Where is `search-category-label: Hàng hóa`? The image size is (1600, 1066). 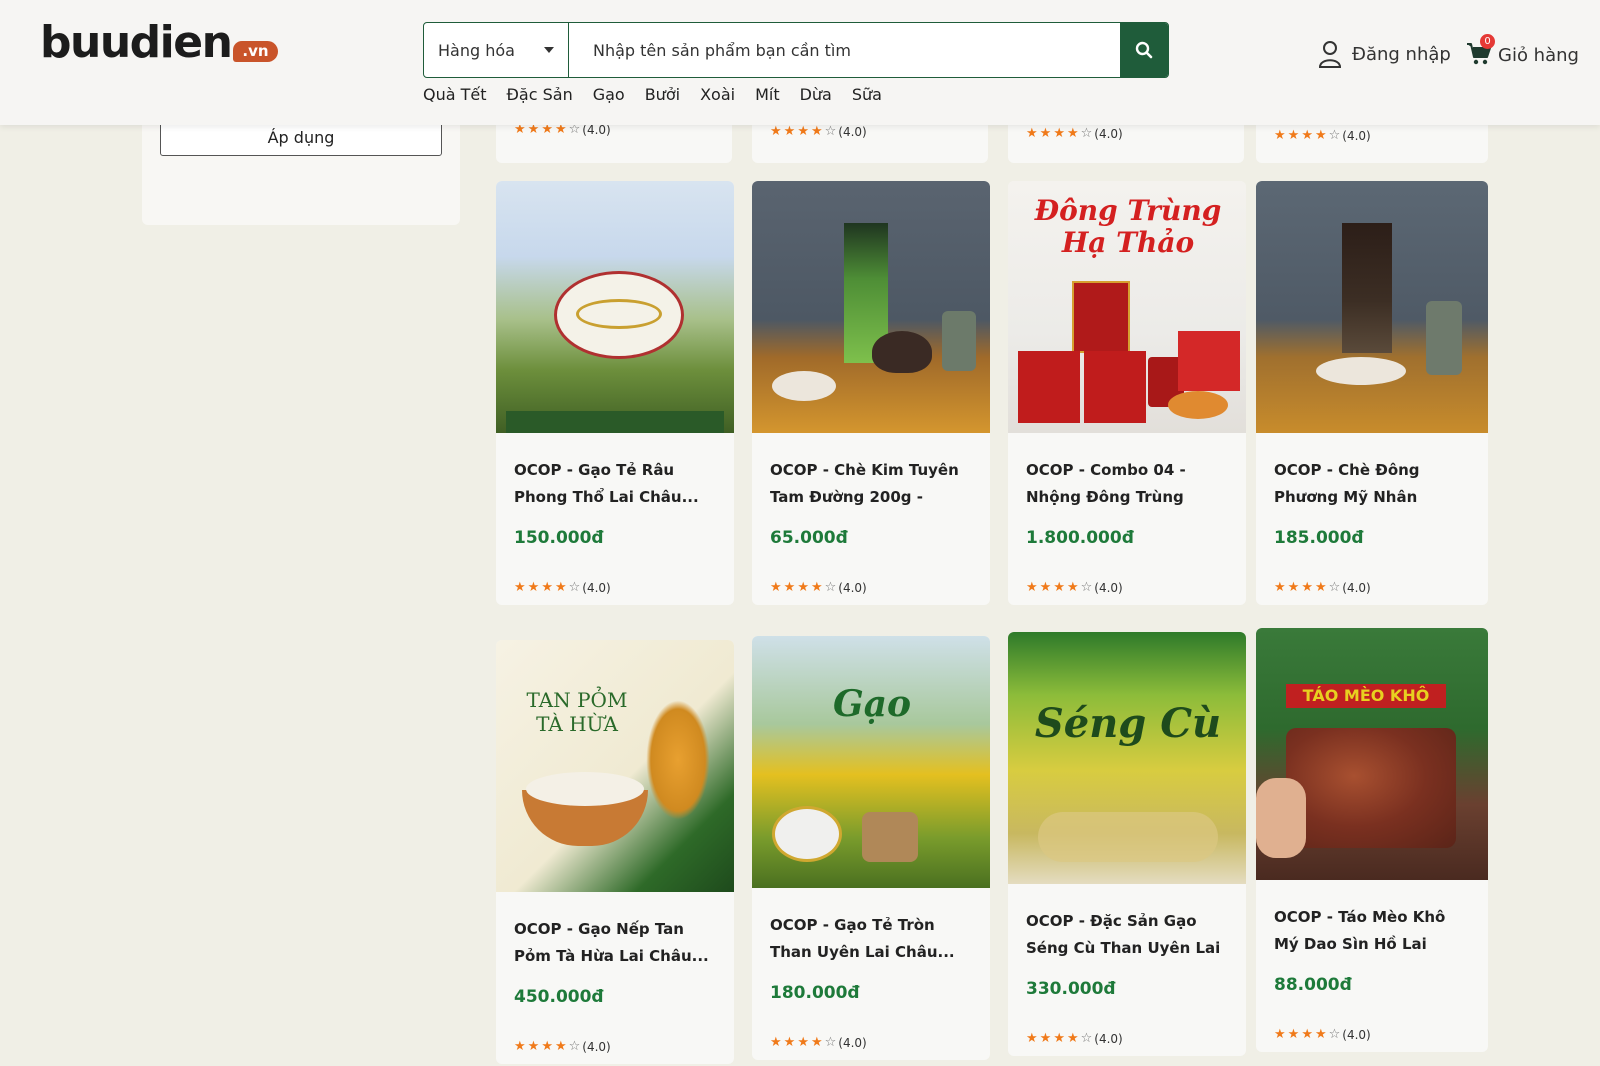
search-category-label: Hàng hóa is located at coordinates (476, 50).